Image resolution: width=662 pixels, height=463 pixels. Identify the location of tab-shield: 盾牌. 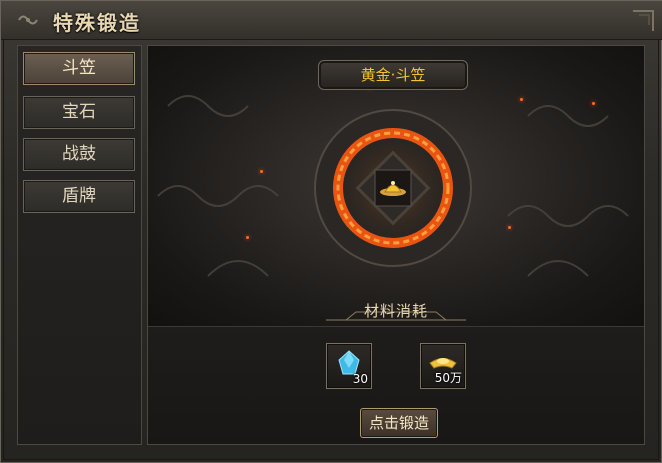
(79, 196).